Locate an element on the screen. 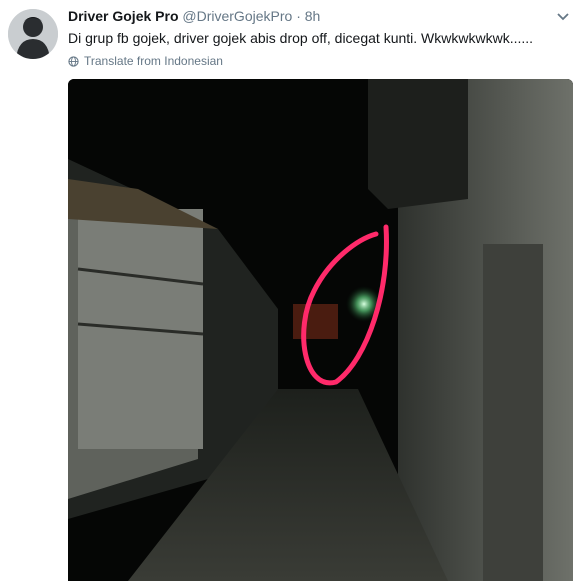 This screenshot has width=585, height=581. chevron-down-icon is located at coordinates (563, 17).